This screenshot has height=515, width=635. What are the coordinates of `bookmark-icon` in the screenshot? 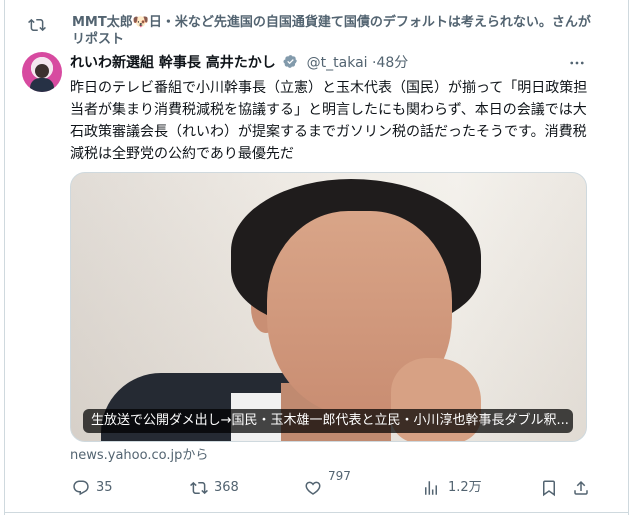 It's located at (549, 488).